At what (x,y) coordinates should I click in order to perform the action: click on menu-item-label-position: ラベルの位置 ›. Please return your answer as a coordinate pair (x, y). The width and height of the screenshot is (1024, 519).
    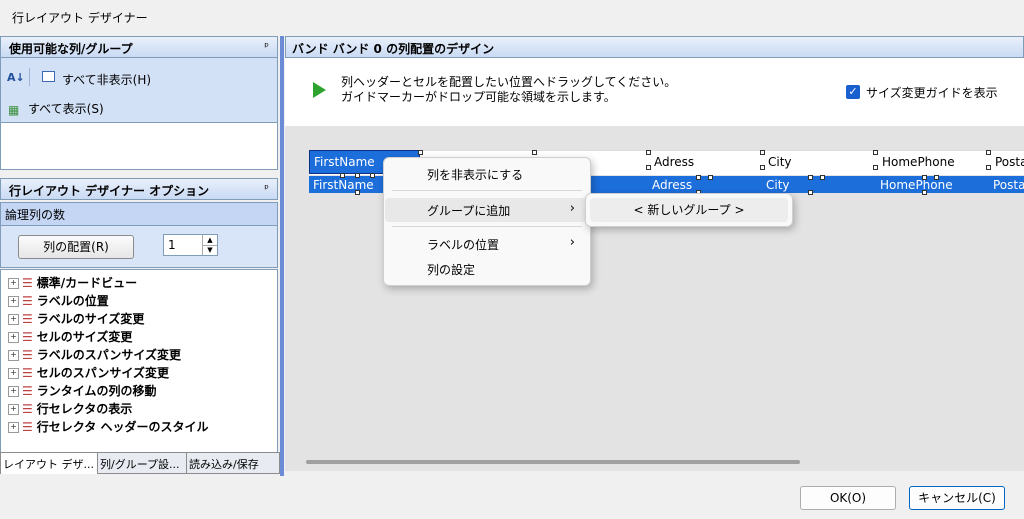
    Looking at the image, I should click on (487, 244).